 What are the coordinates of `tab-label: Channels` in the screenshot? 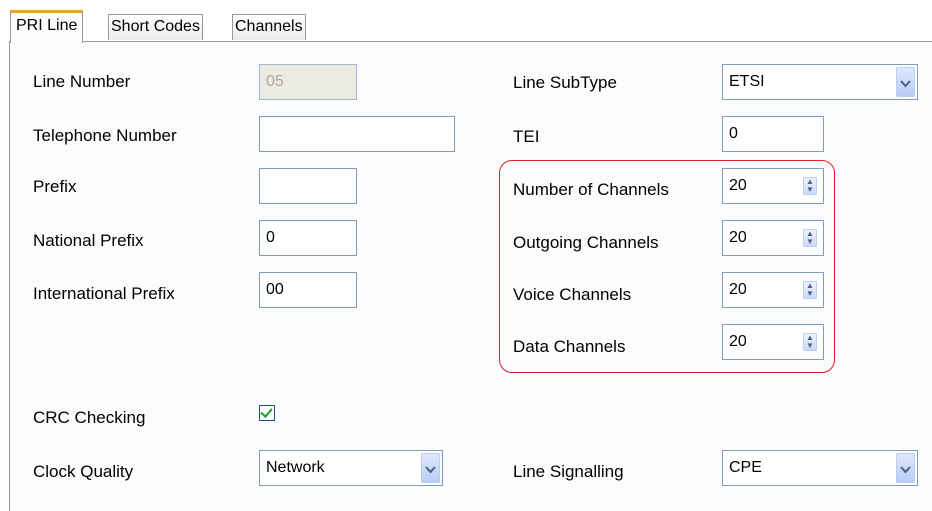 It's located at (269, 26).